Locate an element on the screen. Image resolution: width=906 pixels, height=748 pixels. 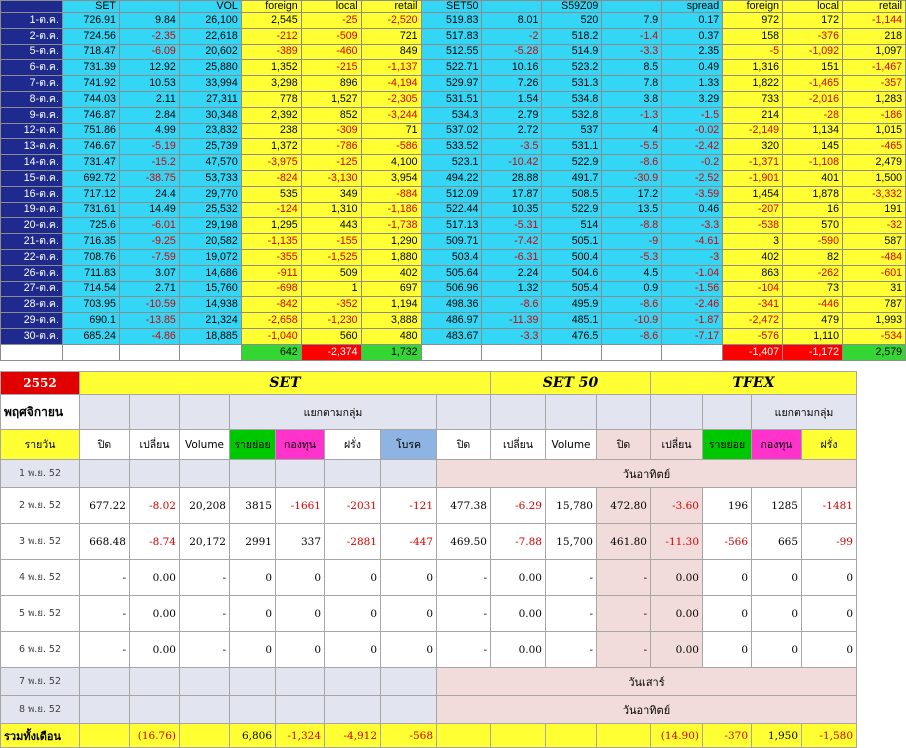
value-cell: 15,780 is located at coordinates (571, 505).